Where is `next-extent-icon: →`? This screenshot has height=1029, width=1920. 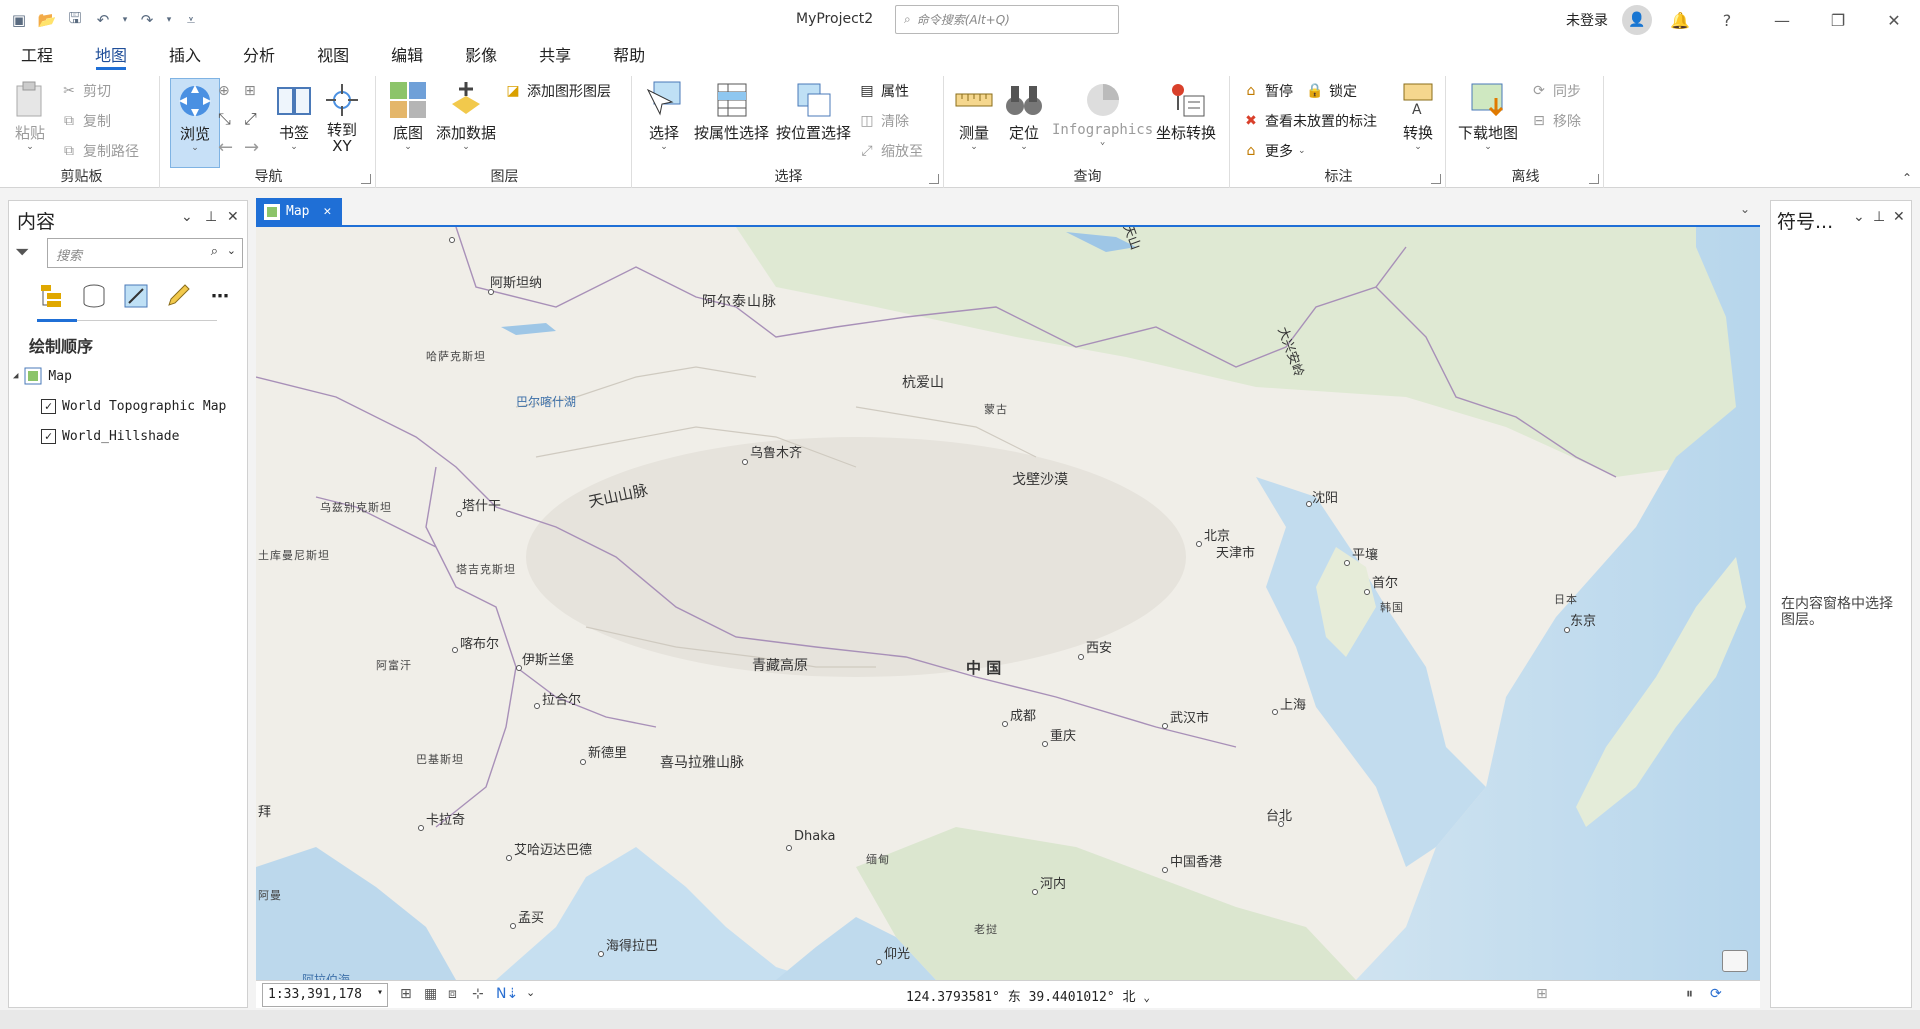
next-extent-icon: → is located at coordinates (251, 147).